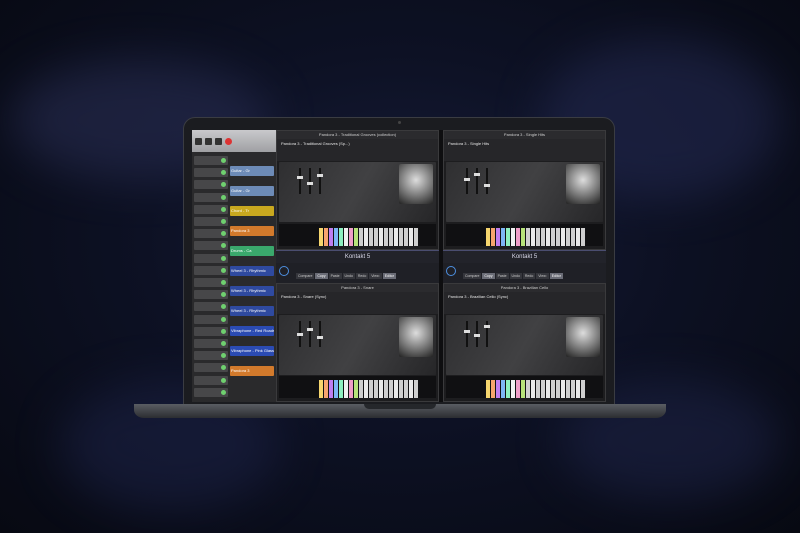 This screenshot has height=533, width=800. What do you see at coordinates (228, 141) in the screenshot?
I see `record-icon` at bounding box center [228, 141].